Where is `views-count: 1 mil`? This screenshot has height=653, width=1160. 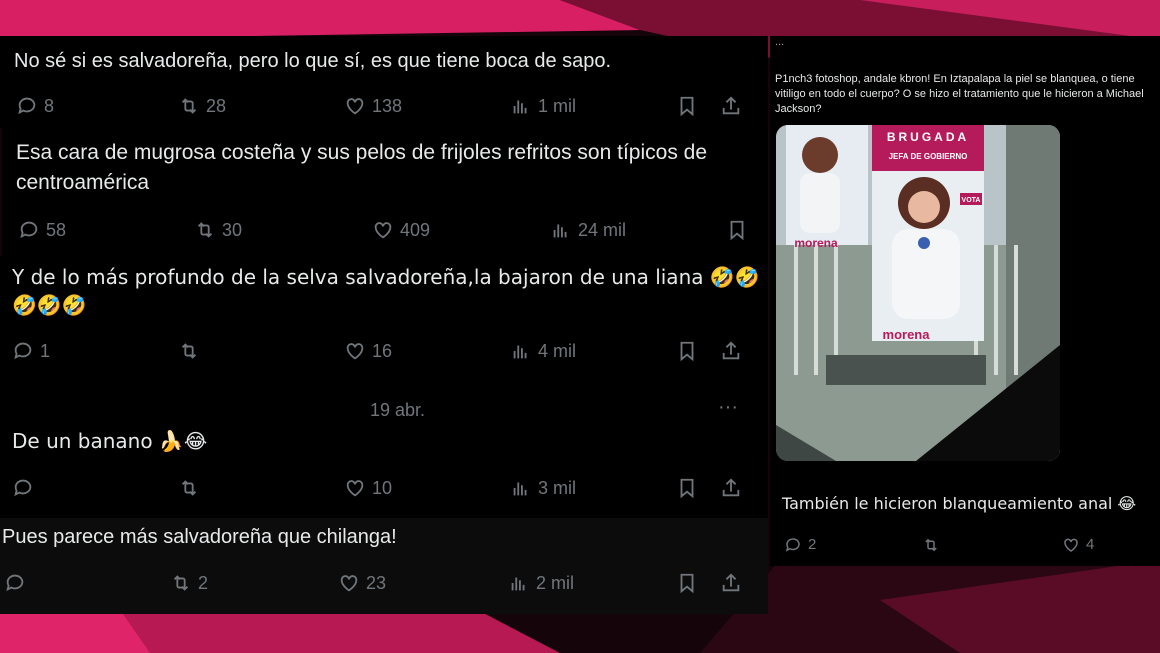
views-count: 1 mil is located at coordinates (557, 106).